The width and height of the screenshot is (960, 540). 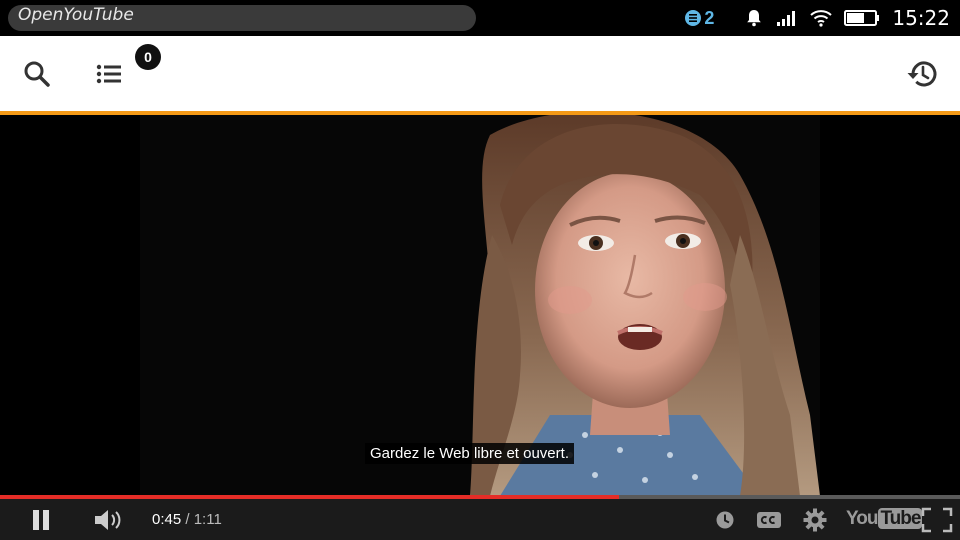 I want to click on history-button, so click(x=922, y=74).